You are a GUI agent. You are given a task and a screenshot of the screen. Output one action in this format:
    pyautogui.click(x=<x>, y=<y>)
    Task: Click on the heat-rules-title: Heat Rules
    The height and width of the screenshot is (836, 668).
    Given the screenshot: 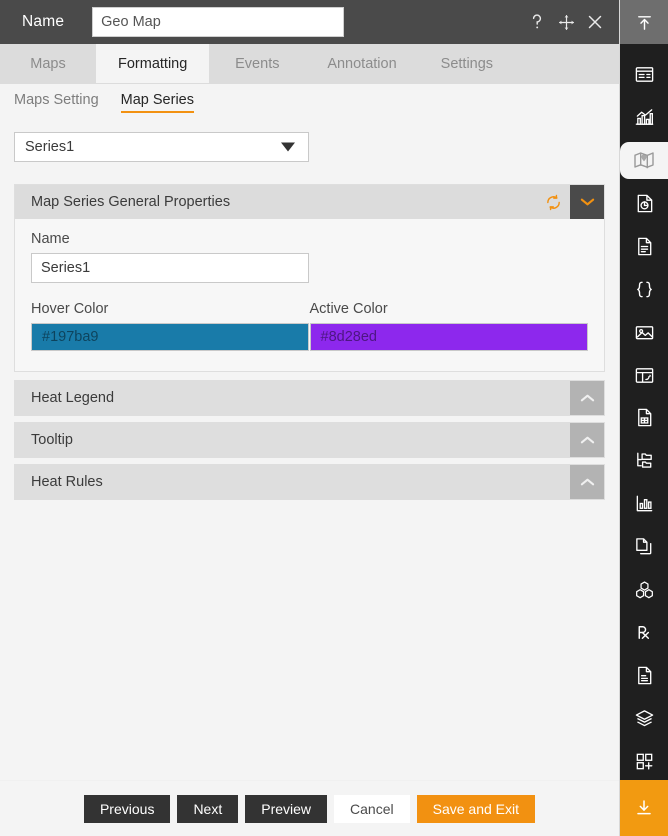 What is the action you would take?
    pyautogui.click(x=67, y=482)
    